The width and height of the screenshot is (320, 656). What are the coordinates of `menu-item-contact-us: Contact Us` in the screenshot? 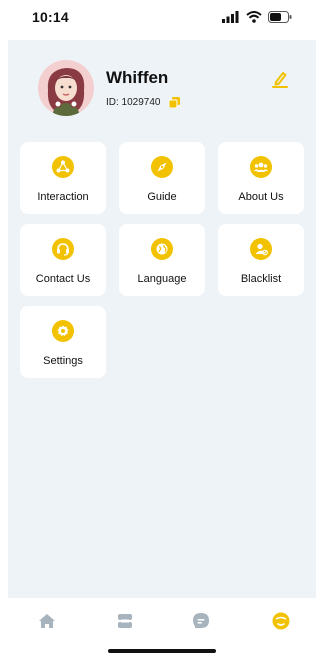 It's located at (63, 260).